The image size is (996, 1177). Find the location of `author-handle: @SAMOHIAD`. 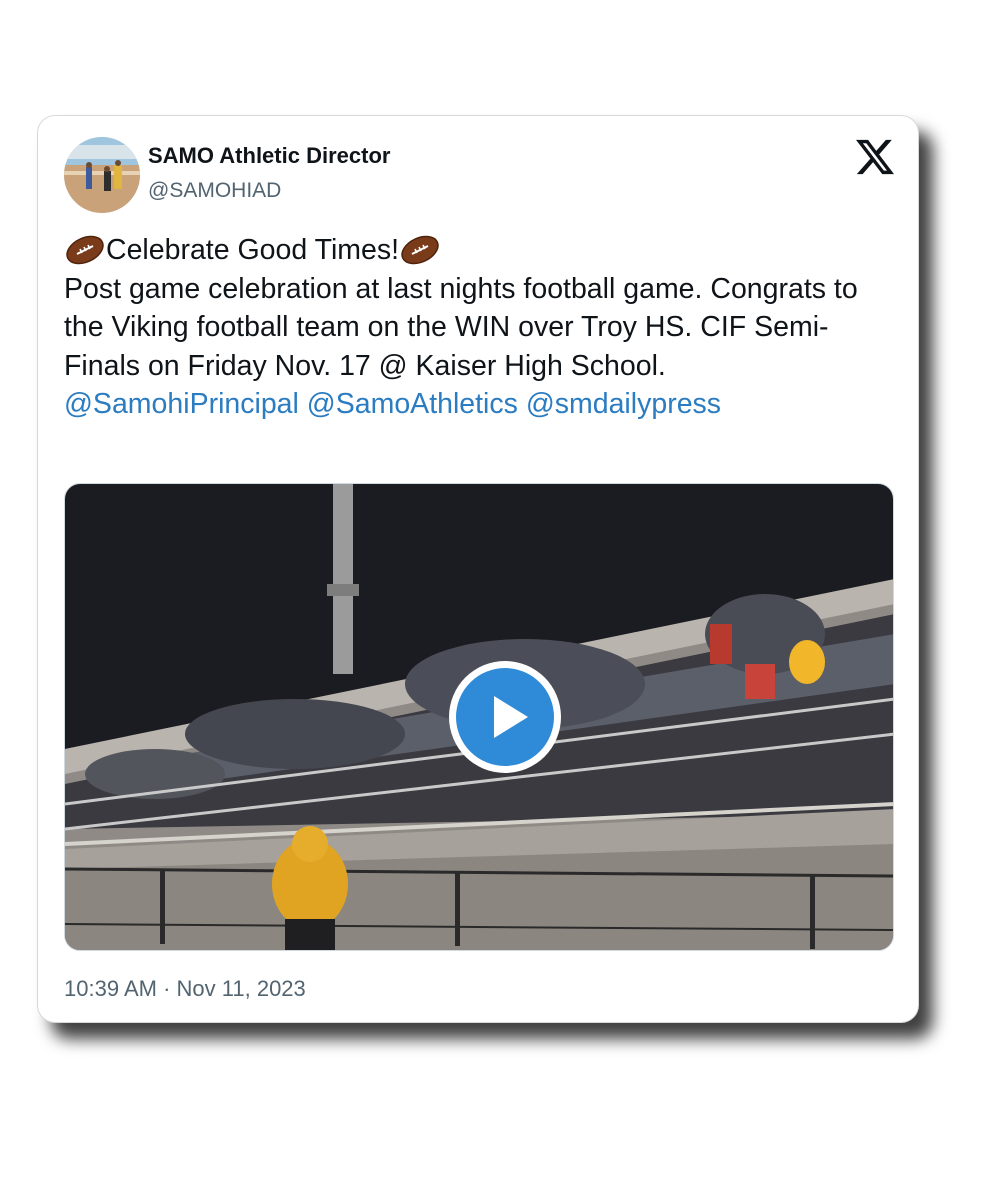

author-handle: @SAMOHIAD is located at coordinates (214, 191).